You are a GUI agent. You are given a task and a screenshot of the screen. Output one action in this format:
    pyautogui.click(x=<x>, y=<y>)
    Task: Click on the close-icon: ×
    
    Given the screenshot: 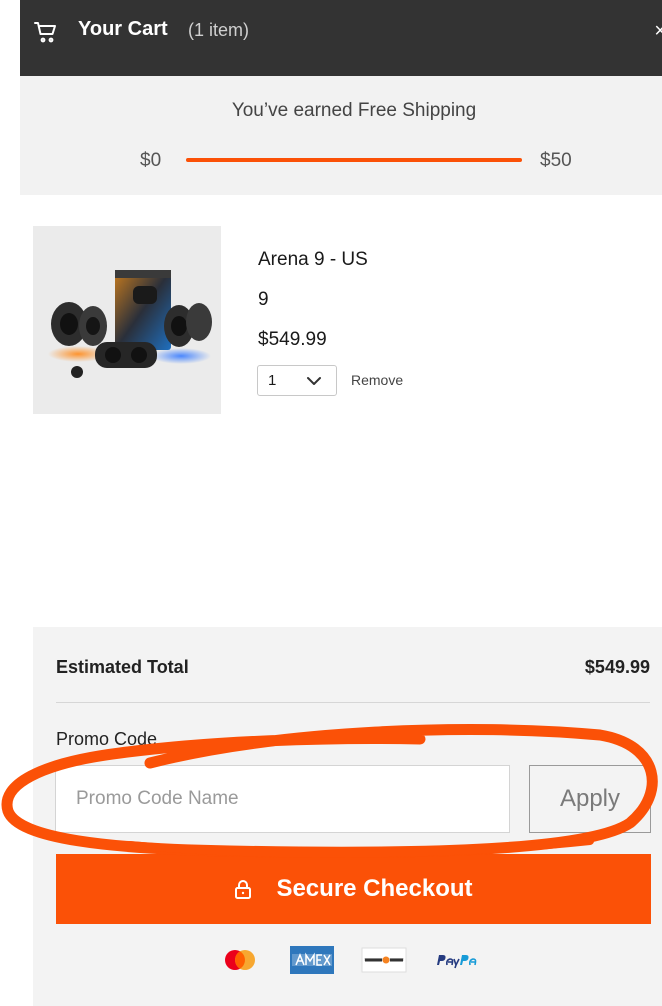 What is the action you would take?
    pyautogui.click(x=658, y=31)
    